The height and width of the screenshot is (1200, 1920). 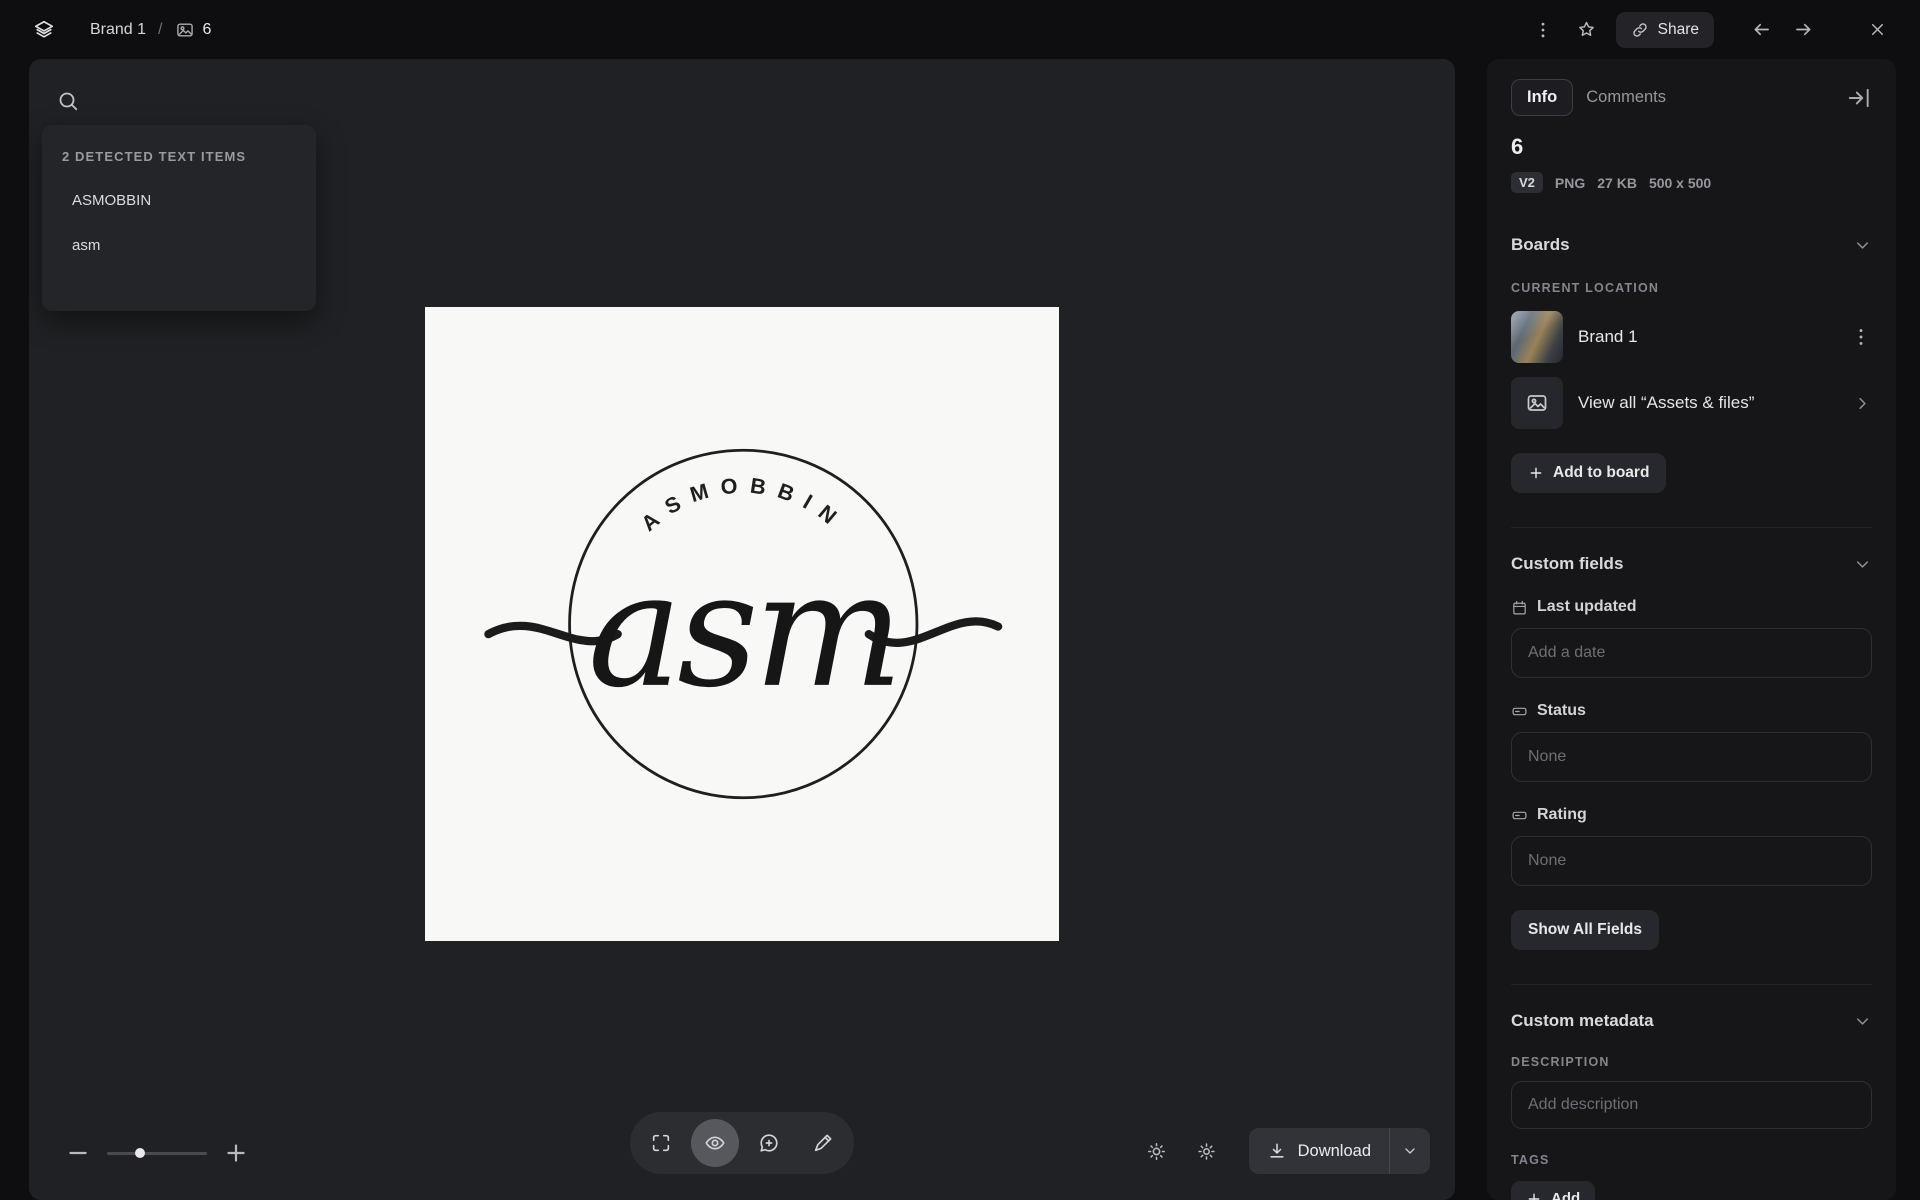 What do you see at coordinates (1691, 607) in the screenshot?
I see `field-label-row: Last updated` at bounding box center [1691, 607].